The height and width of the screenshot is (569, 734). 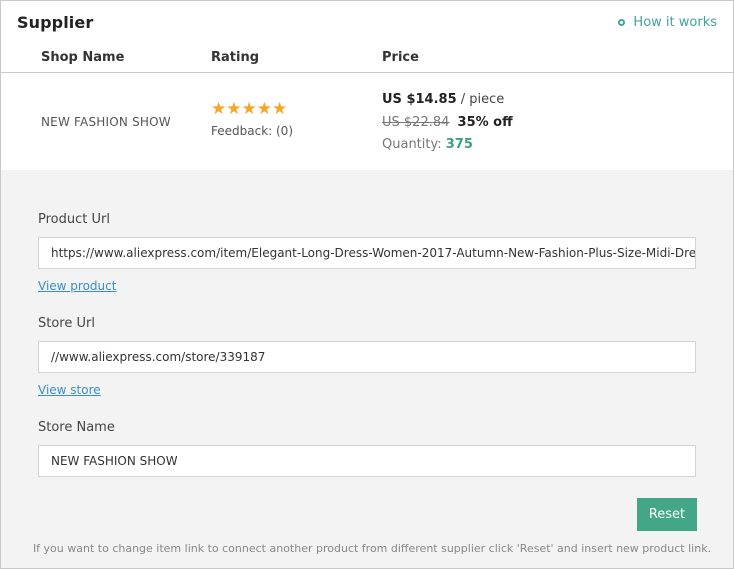 What do you see at coordinates (667, 514) in the screenshot?
I see `reset-button: Reset` at bounding box center [667, 514].